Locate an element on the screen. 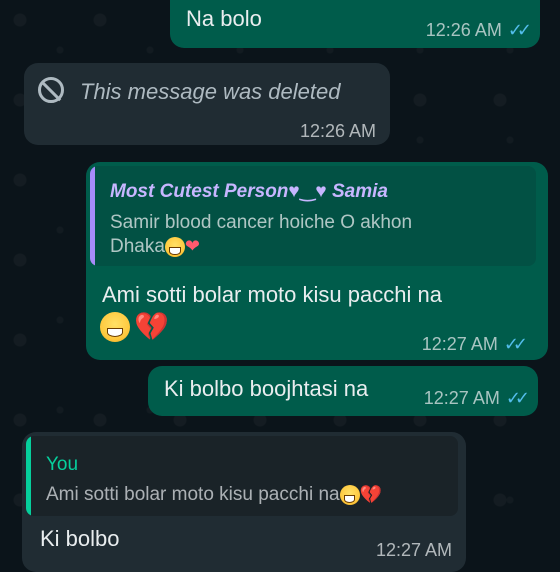 The width and height of the screenshot is (560, 572). heart-bandage-emoji: ❤ is located at coordinates (192, 246).